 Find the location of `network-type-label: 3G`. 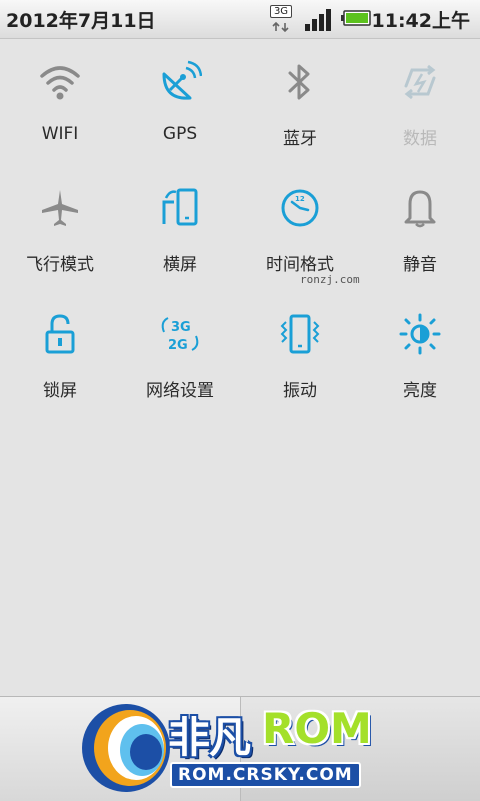

network-type-label: 3G is located at coordinates (281, 11).